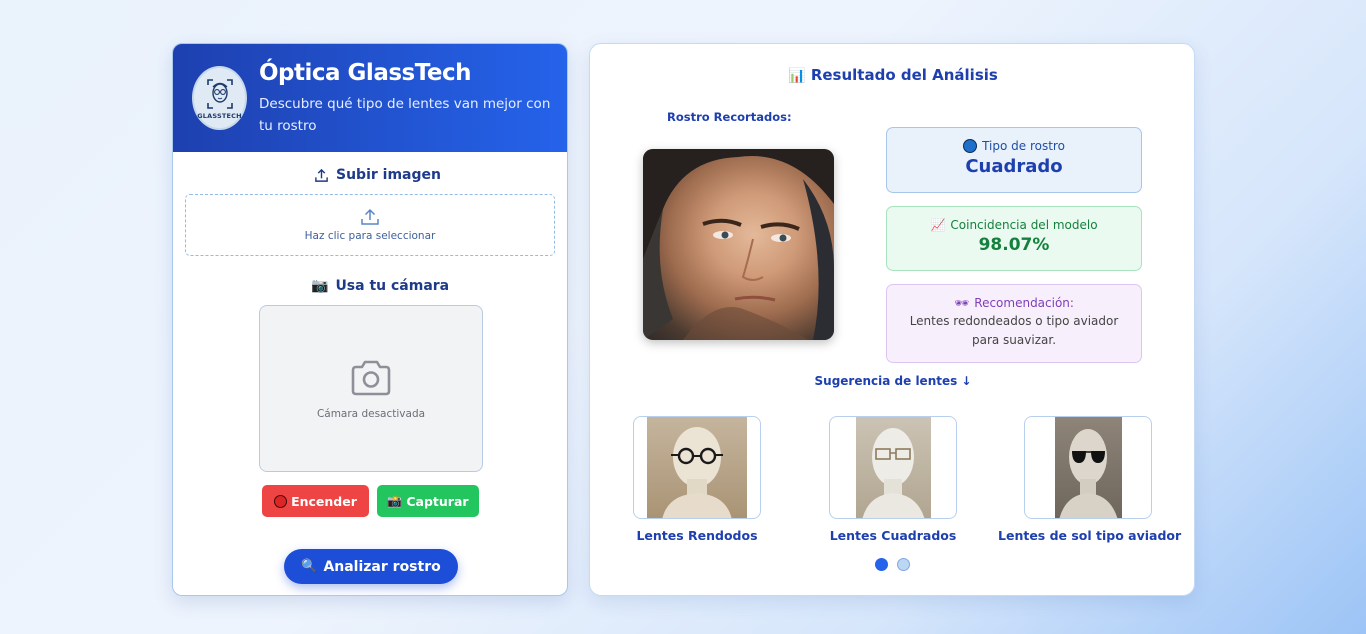 This screenshot has height=634, width=1366. What do you see at coordinates (388, 175) in the screenshot?
I see `upload-title: Subir imagen` at bounding box center [388, 175].